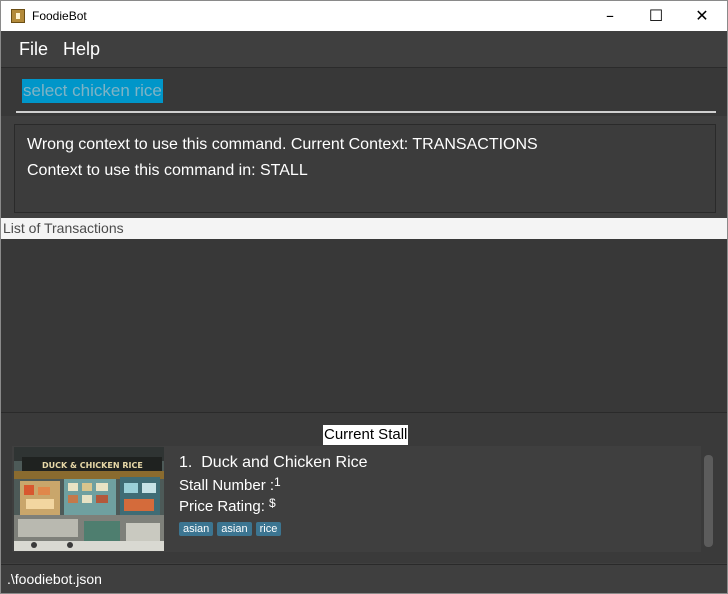 This screenshot has width=728, height=594. Describe the element at coordinates (364, 92) in the screenshot. I see `command-box: select chicken rice` at that location.